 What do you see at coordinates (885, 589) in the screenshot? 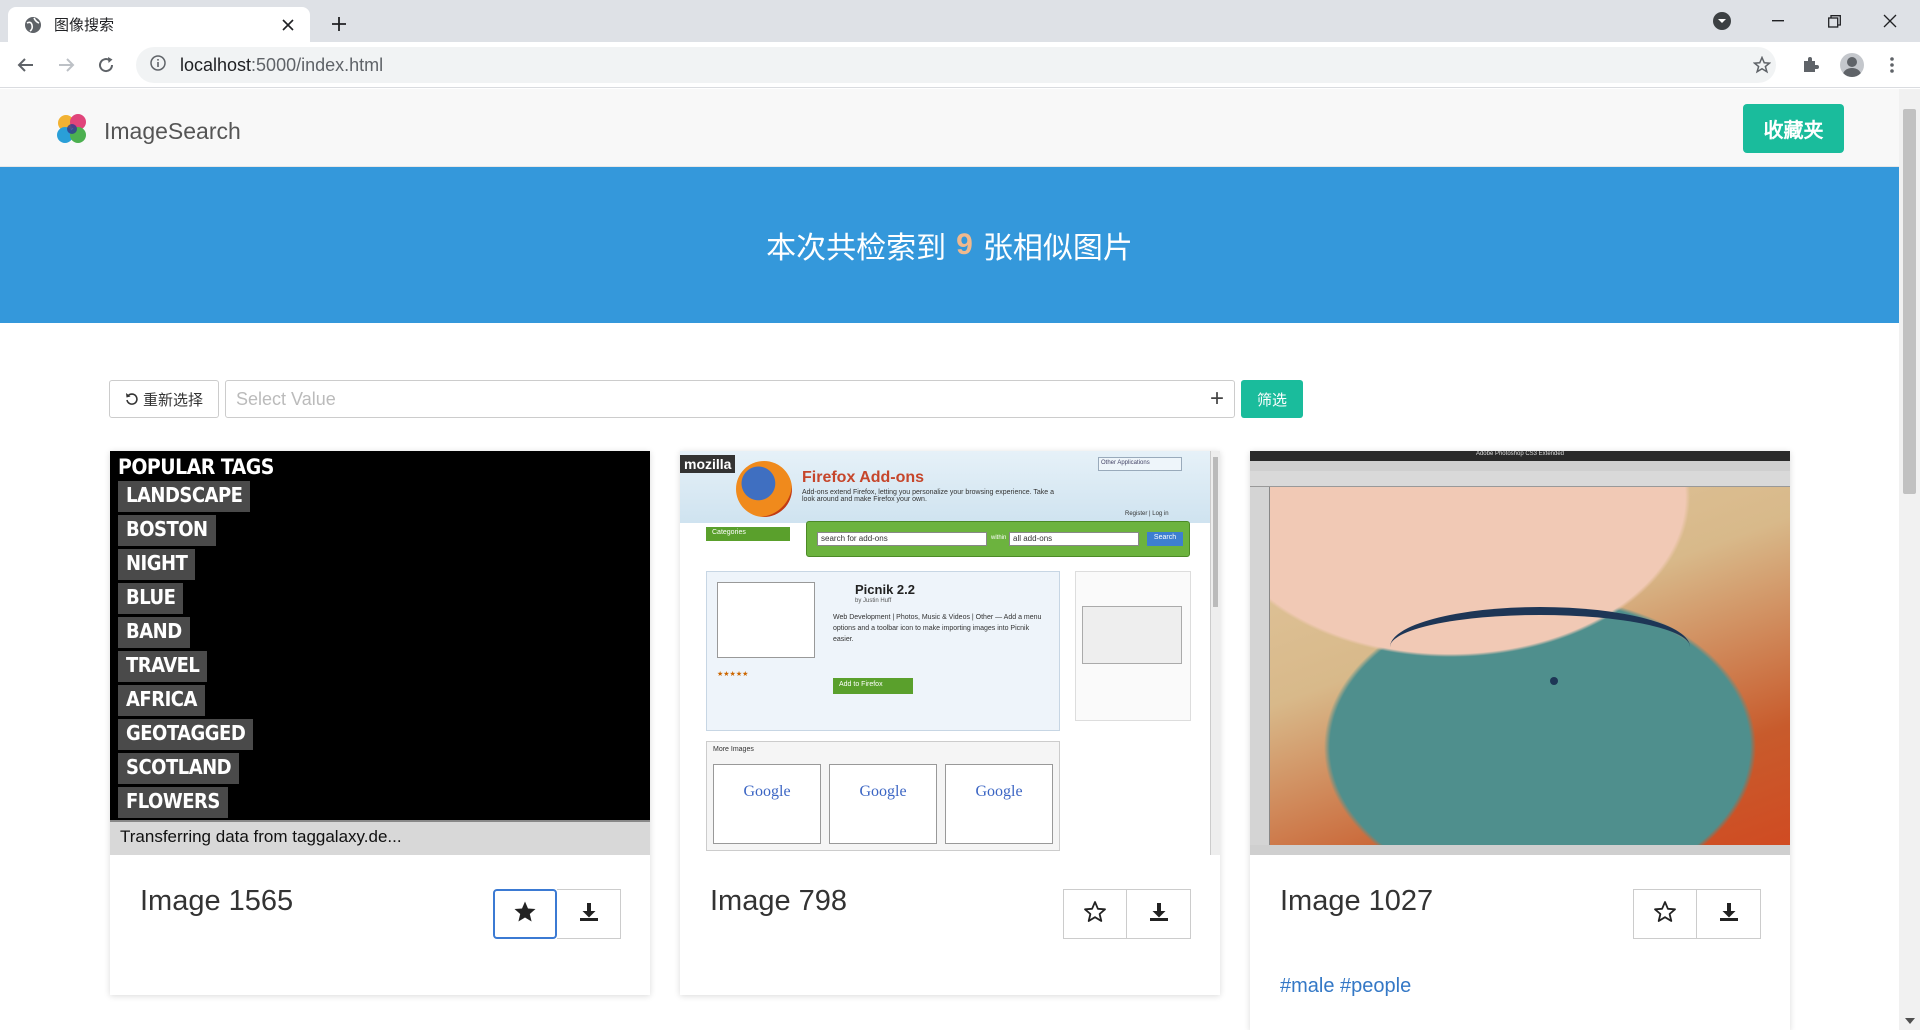
I see `thumb-addon-name: Picnik 2.2` at bounding box center [885, 589].